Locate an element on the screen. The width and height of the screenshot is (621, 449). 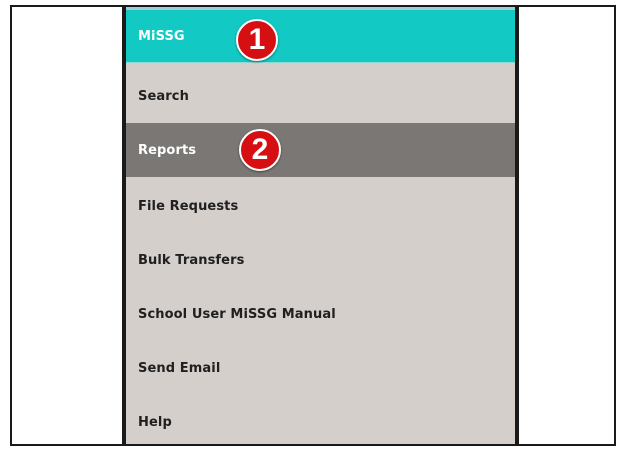
menu-item-search: Search is located at coordinates (320, 96).